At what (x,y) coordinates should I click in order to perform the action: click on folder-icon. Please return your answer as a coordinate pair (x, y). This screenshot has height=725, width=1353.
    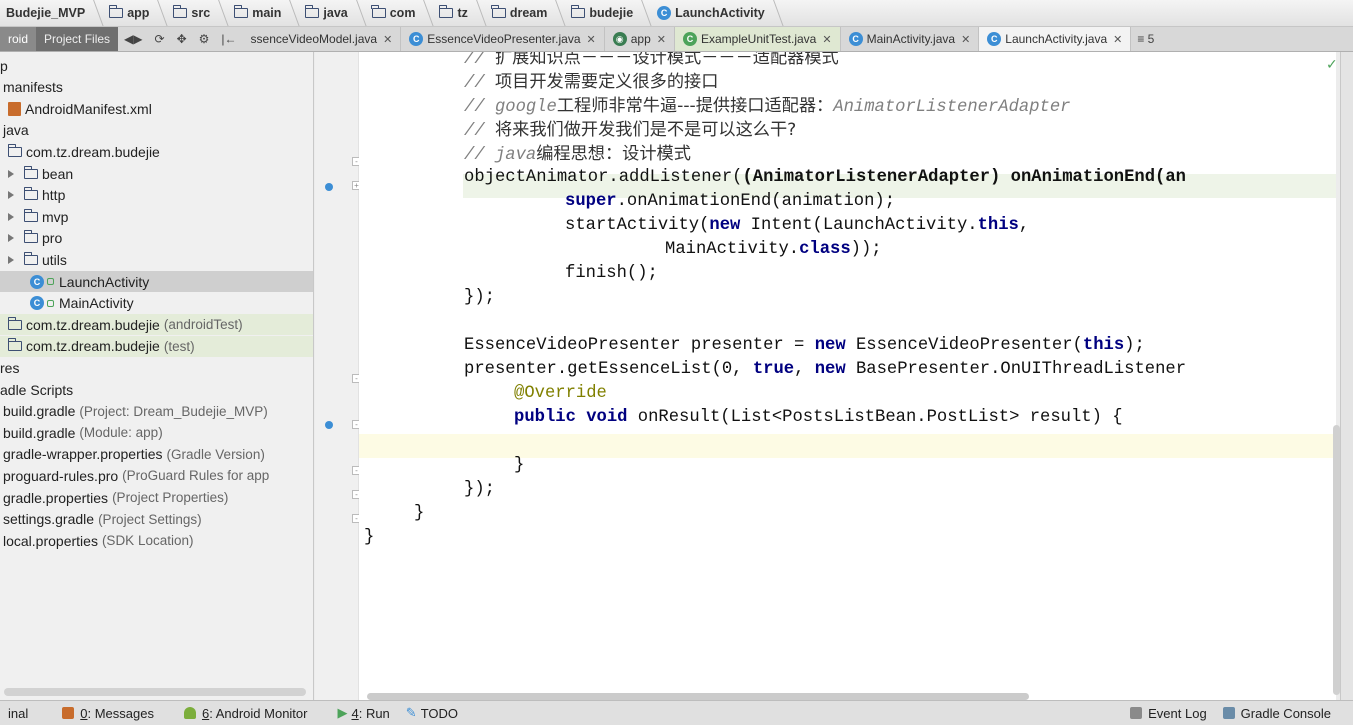
    Looking at the image, I should click on (180, 11).